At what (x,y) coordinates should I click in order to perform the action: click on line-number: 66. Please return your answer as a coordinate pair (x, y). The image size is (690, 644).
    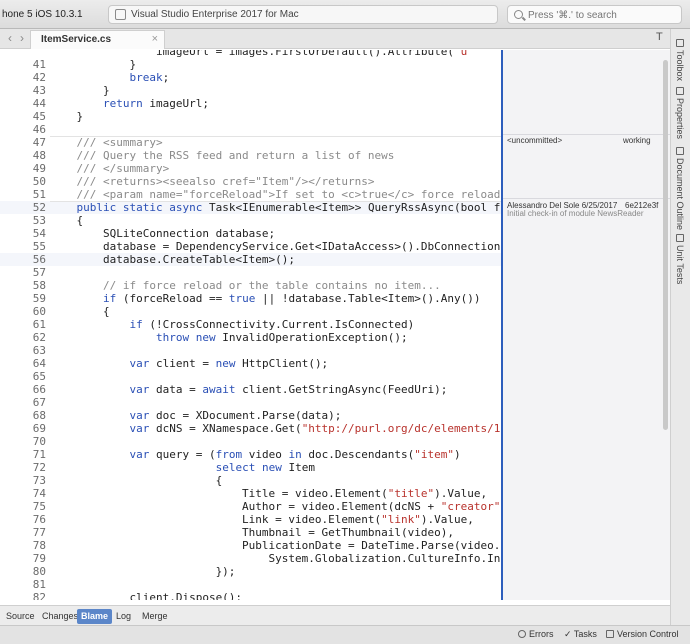
    Looking at the image, I should click on (39, 389).